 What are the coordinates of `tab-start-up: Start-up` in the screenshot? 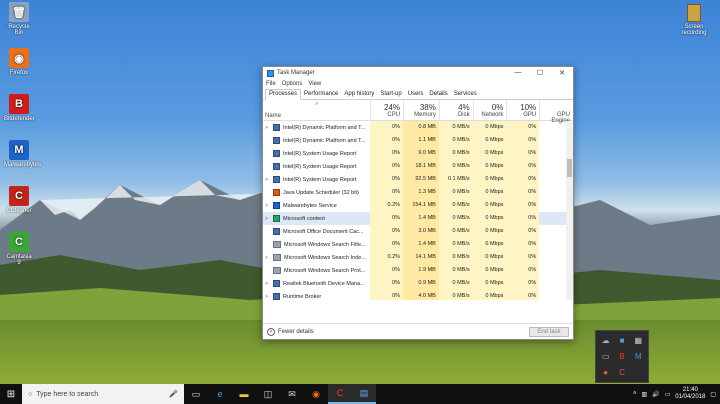 It's located at (390, 94).